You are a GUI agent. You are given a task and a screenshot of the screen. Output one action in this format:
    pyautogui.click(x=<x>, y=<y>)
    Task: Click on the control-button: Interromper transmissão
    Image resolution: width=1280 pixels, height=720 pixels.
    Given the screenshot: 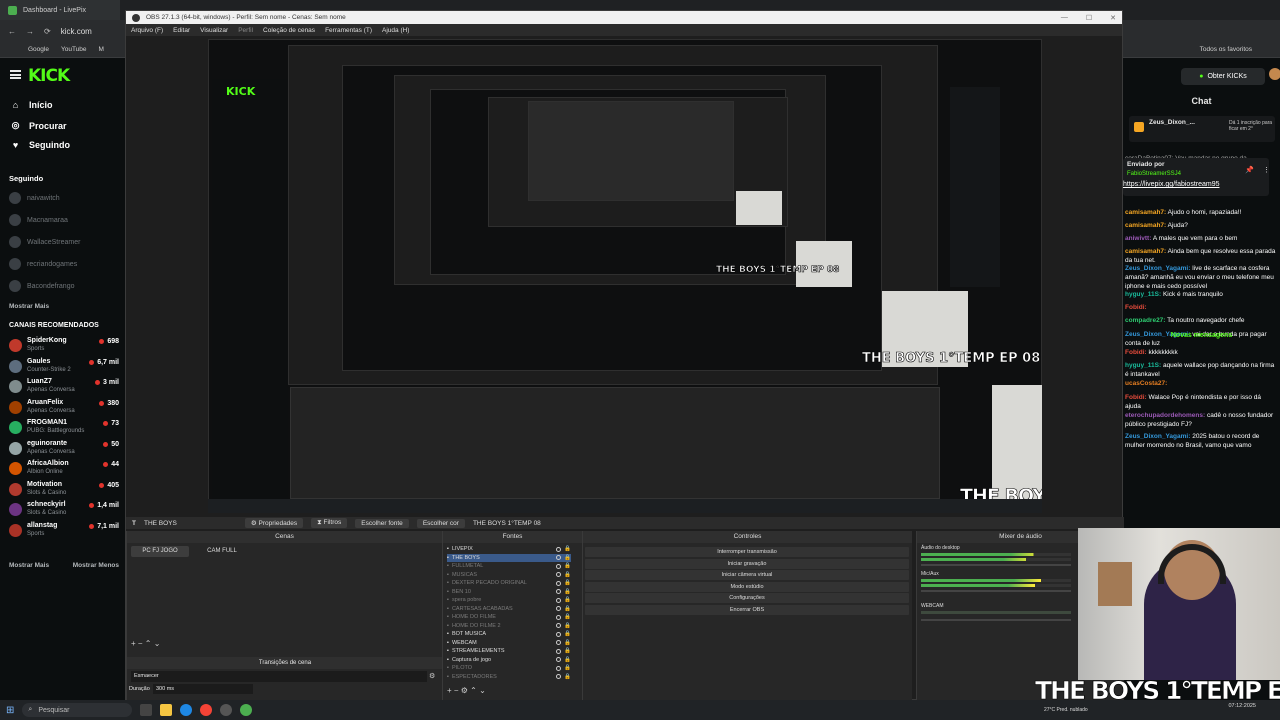 What is the action you would take?
    pyautogui.click(x=747, y=552)
    